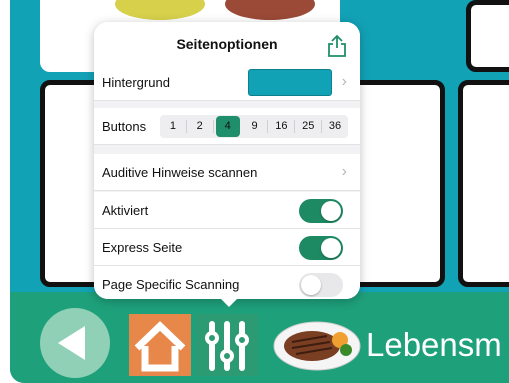  I want to click on home-icon, so click(160, 346).